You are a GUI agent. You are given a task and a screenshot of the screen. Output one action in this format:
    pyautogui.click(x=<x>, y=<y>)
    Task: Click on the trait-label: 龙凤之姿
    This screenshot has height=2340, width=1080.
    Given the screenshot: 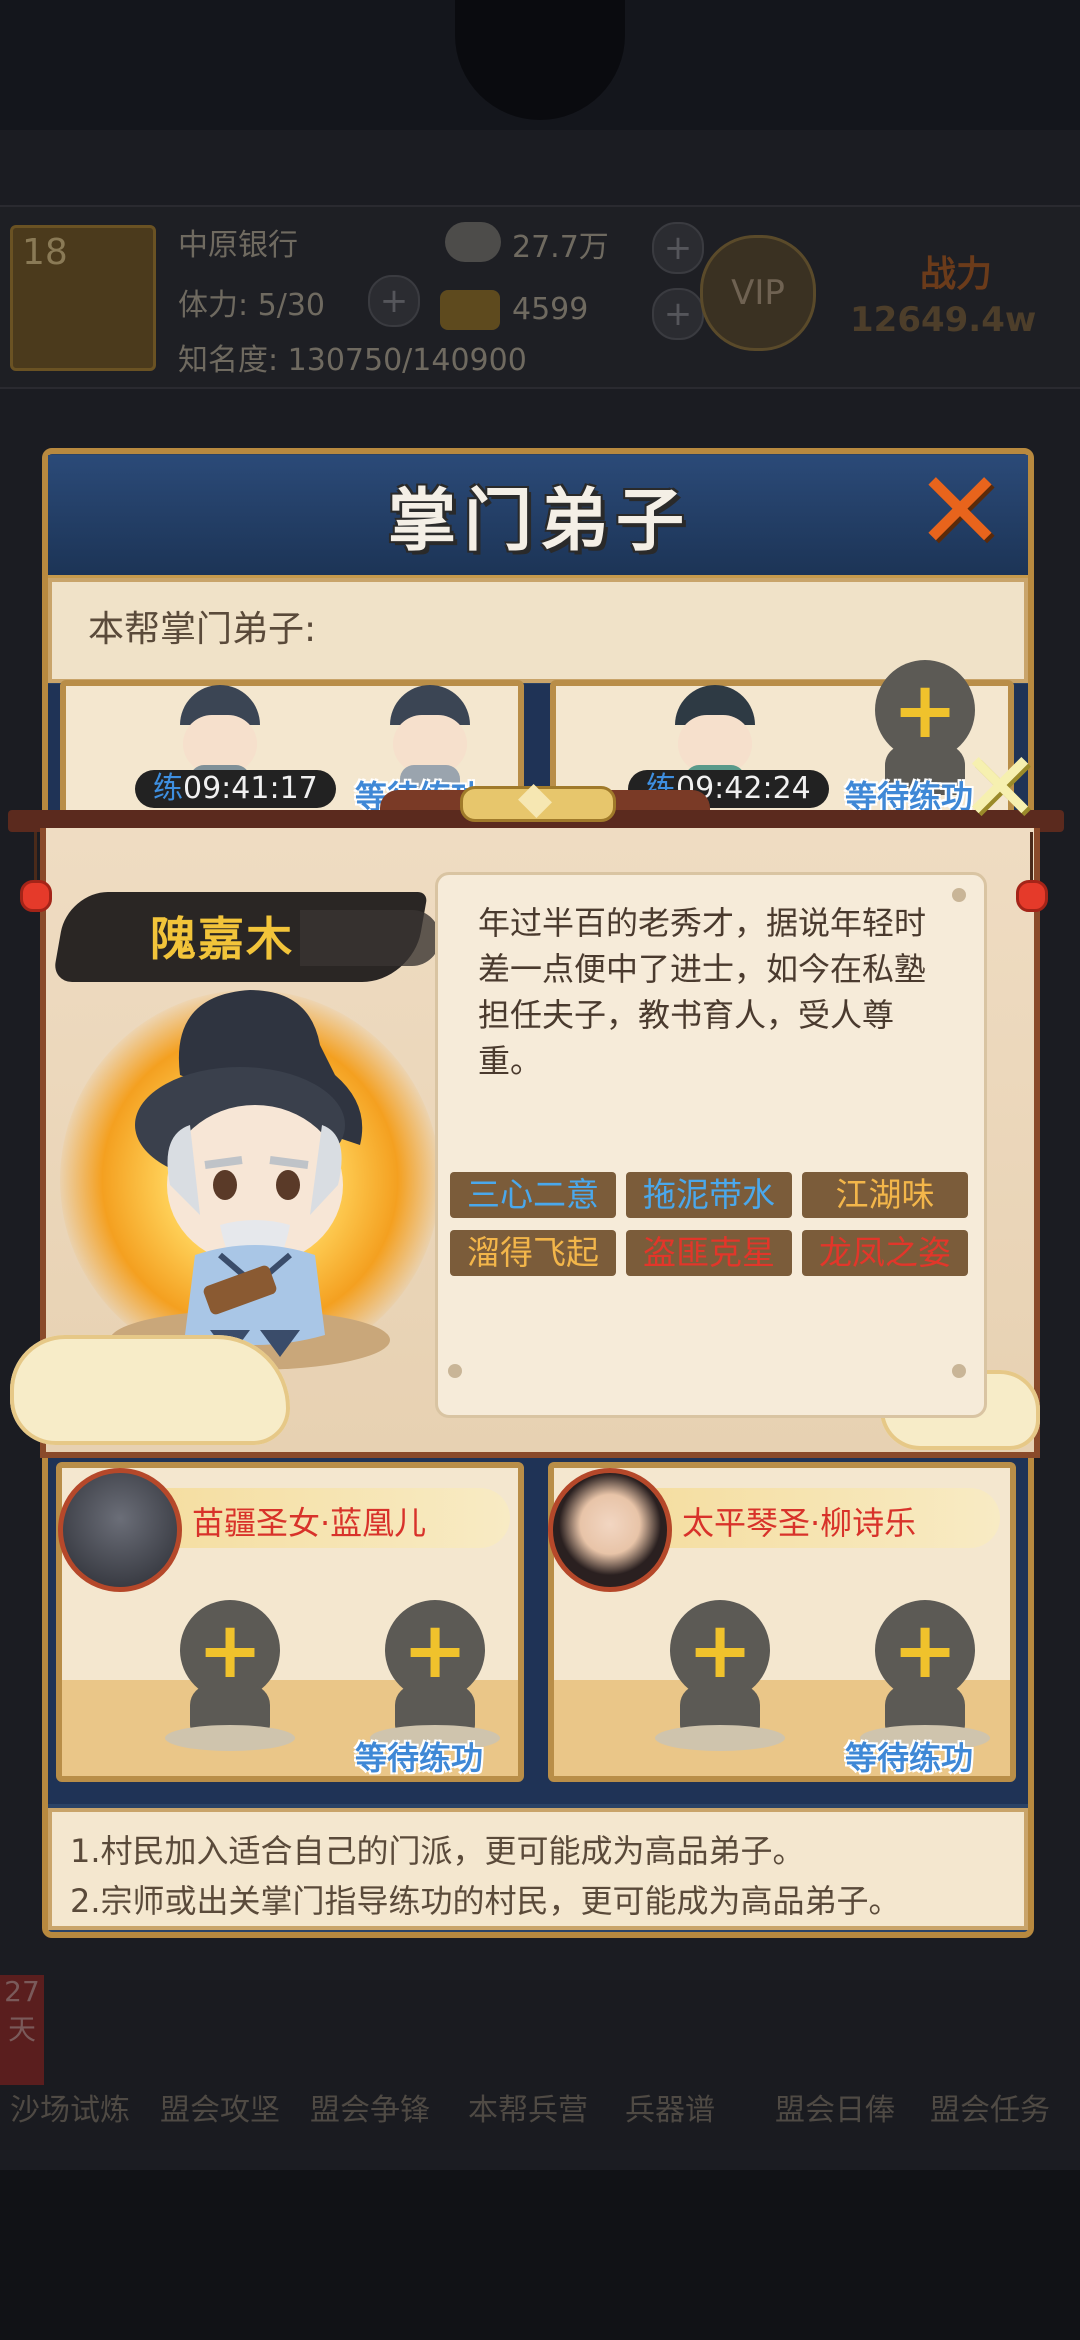 What is the action you would take?
    pyautogui.click(x=885, y=1252)
    